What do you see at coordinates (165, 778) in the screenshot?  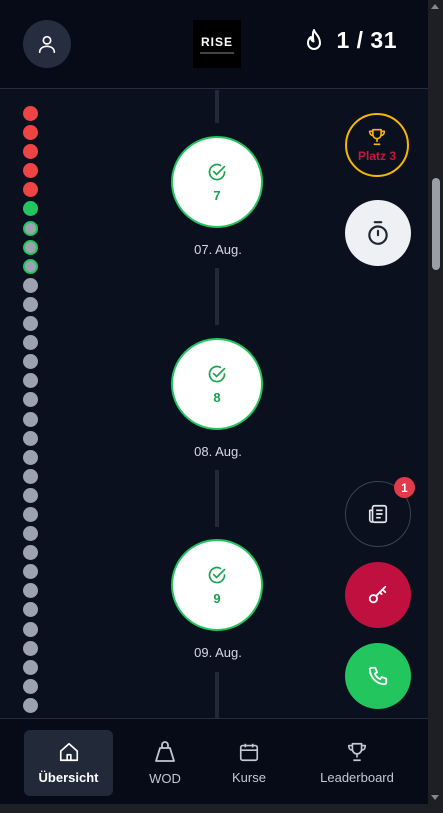 I see `nav-tab-label: WOD` at bounding box center [165, 778].